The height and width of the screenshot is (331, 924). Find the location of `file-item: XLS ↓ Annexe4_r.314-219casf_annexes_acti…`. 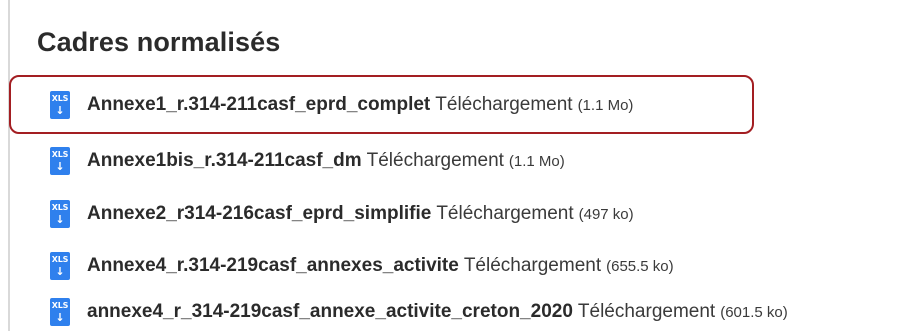

file-item: XLS ↓ Annexe4_r.314-219casf_annexes_acti… is located at coordinates (362, 266).